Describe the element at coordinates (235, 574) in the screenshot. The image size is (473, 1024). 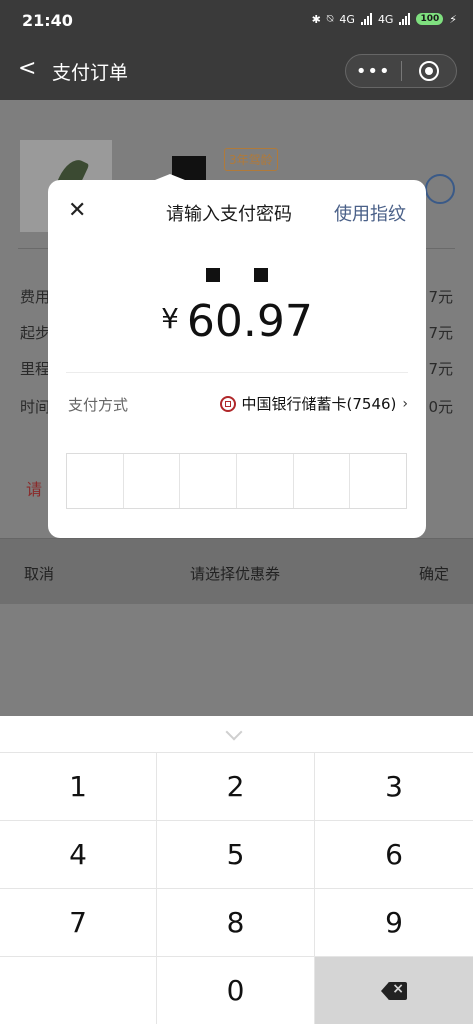
I see `coupon-title: 请选择优惠券` at that location.